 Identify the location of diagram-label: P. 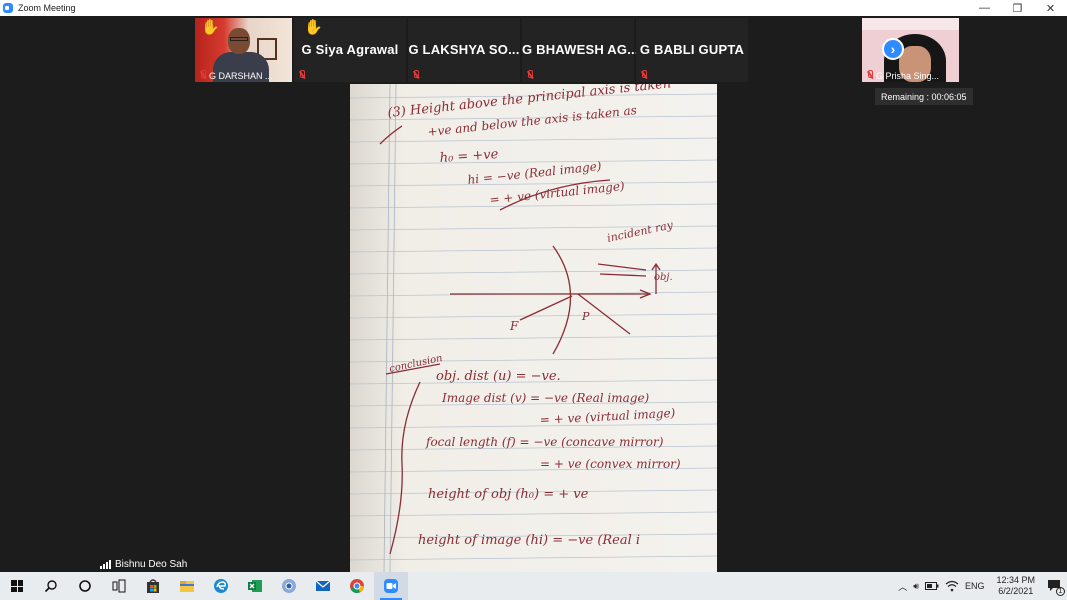
(585, 316).